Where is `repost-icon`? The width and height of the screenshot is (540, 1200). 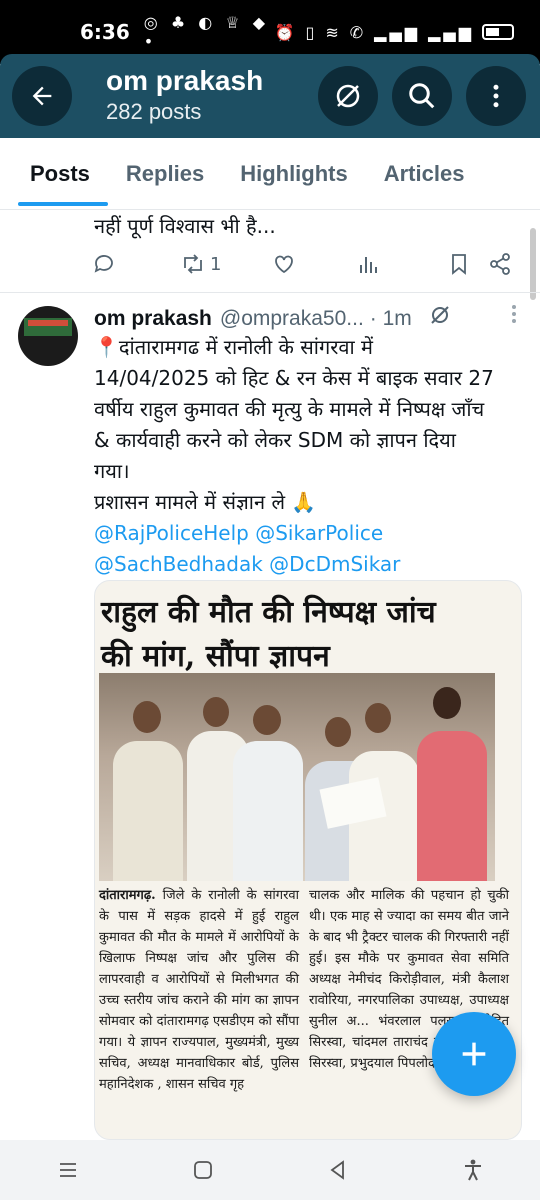 repost-icon is located at coordinates (193, 264).